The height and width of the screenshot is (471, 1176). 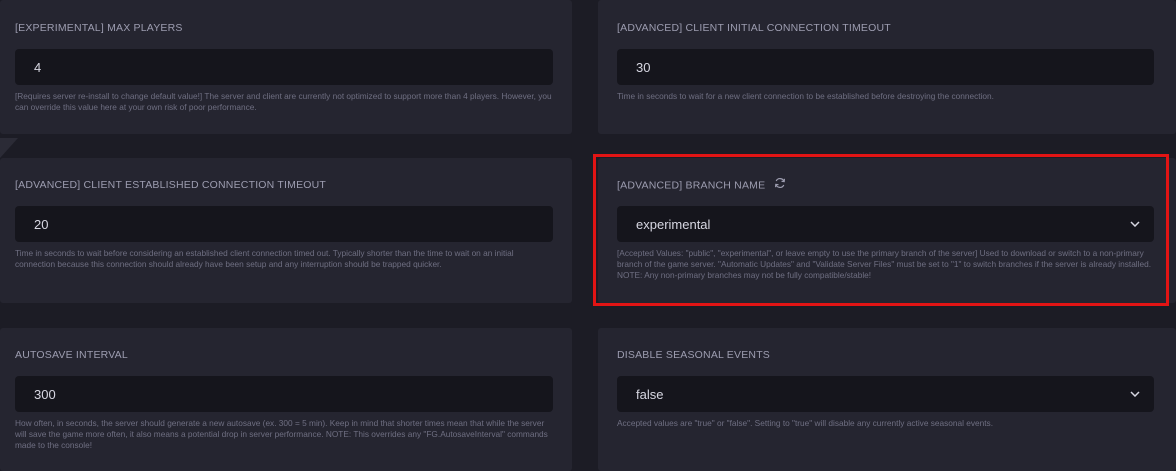 What do you see at coordinates (885, 224) in the screenshot?
I see `branch-name-select: experimental` at bounding box center [885, 224].